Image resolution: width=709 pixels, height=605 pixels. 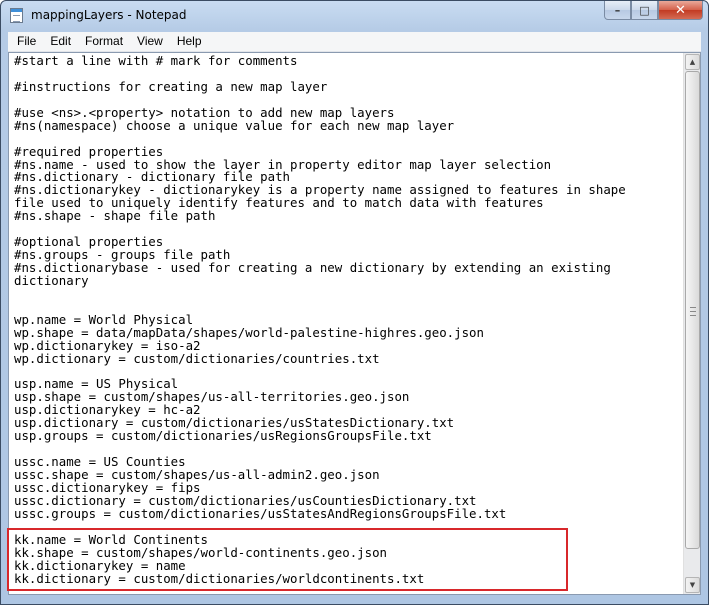 I want to click on grip-icon, so click(x=693, y=311).